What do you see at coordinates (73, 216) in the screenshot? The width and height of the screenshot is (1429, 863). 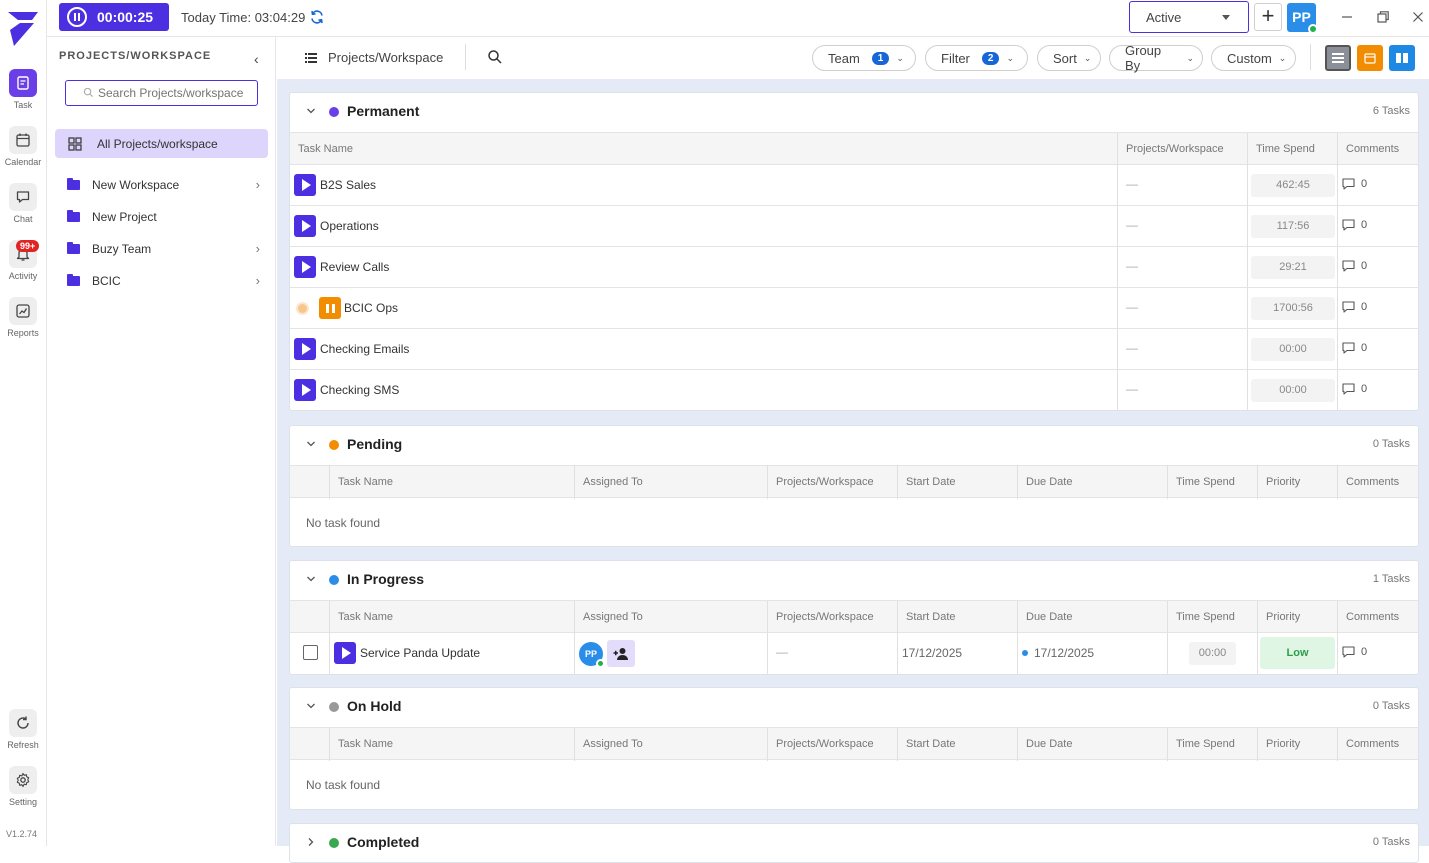 I see `folder-icon` at bounding box center [73, 216].